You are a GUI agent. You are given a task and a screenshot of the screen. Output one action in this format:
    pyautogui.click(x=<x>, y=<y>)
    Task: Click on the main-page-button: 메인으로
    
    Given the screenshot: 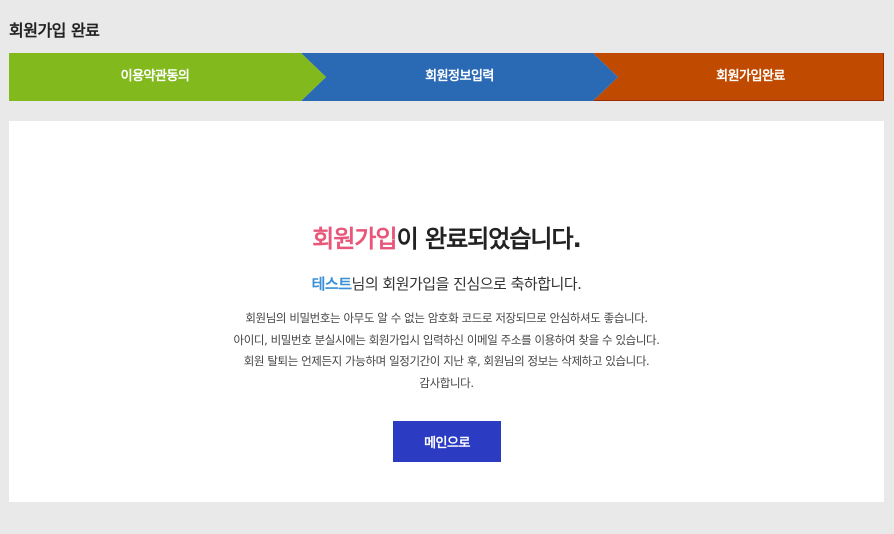 What is the action you would take?
    pyautogui.click(x=447, y=441)
    